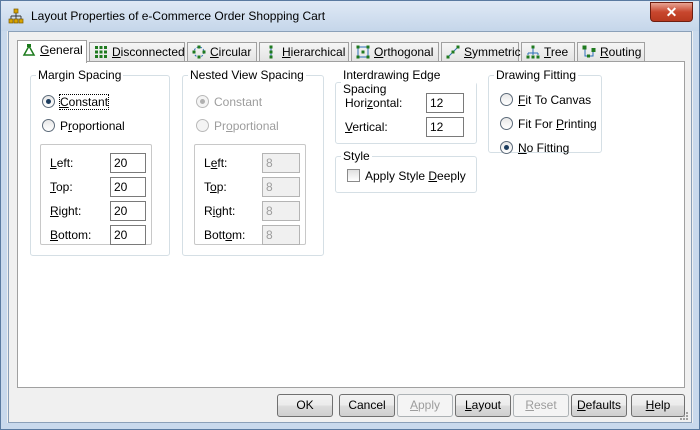  Describe the element at coordinates (128, 187) in the screenshot. I see `margin-top-input` at that location.